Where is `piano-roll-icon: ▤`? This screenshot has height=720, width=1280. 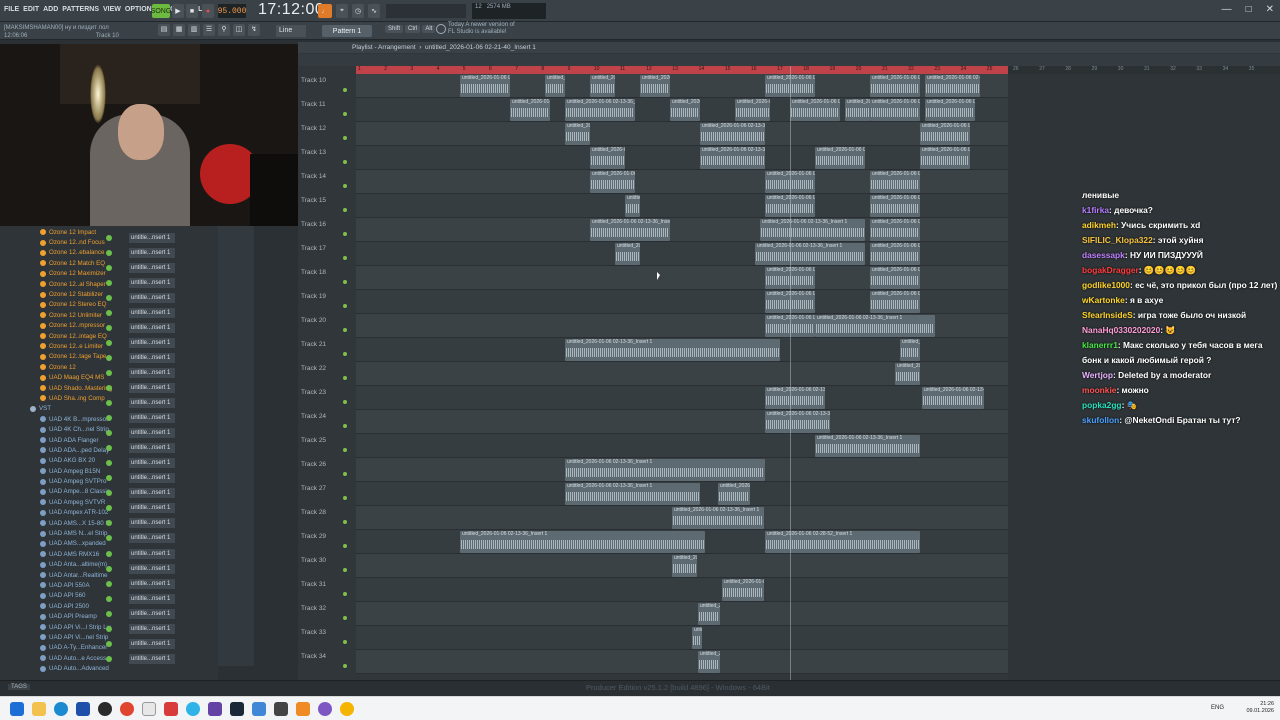 piano-roll-icon: ▤ is located at coordinates (164, 30).